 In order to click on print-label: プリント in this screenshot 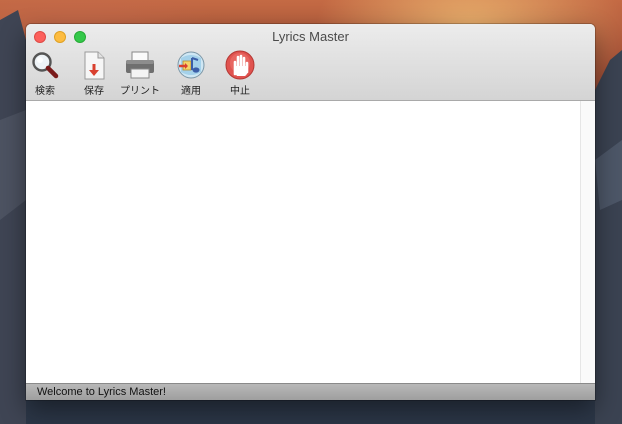, I will do `click(140, 91)`.